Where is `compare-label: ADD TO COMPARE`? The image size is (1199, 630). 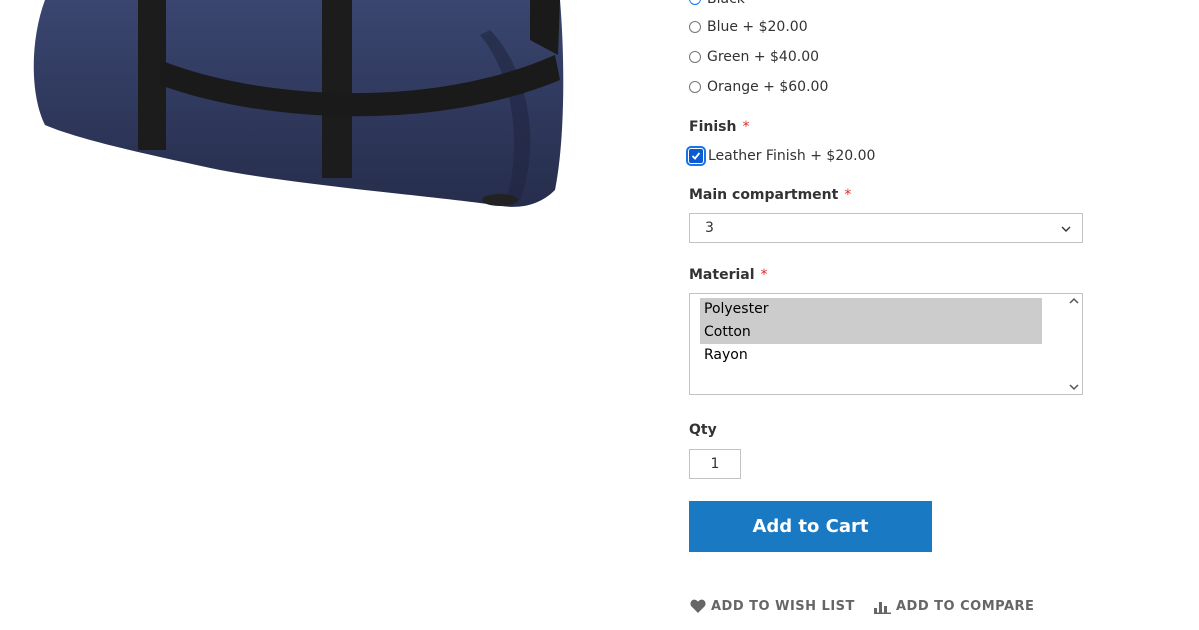 compare-label: ADD TO COMPARE is located at coordinates (965, 606).